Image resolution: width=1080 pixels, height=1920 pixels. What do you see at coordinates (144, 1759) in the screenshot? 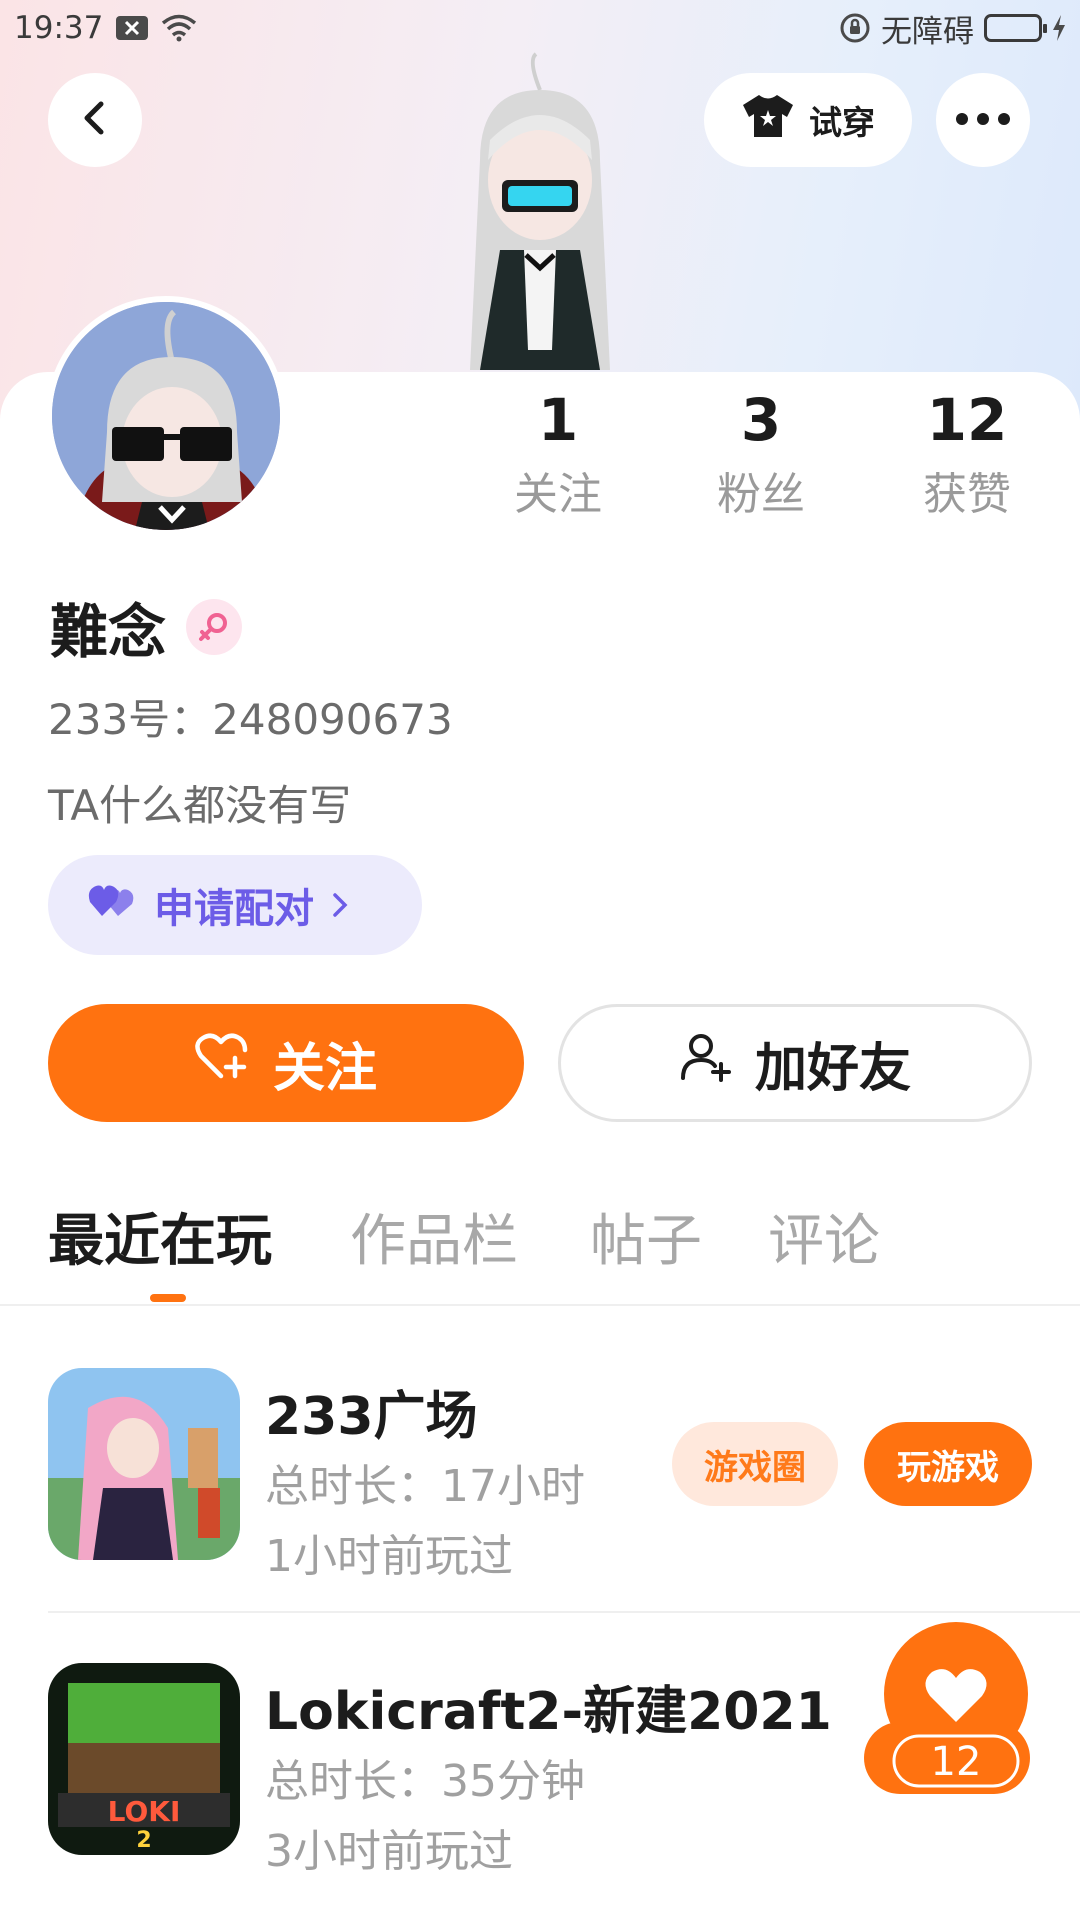
I see `game-icon: LOKI 2` at bounding box center [144, 1759].